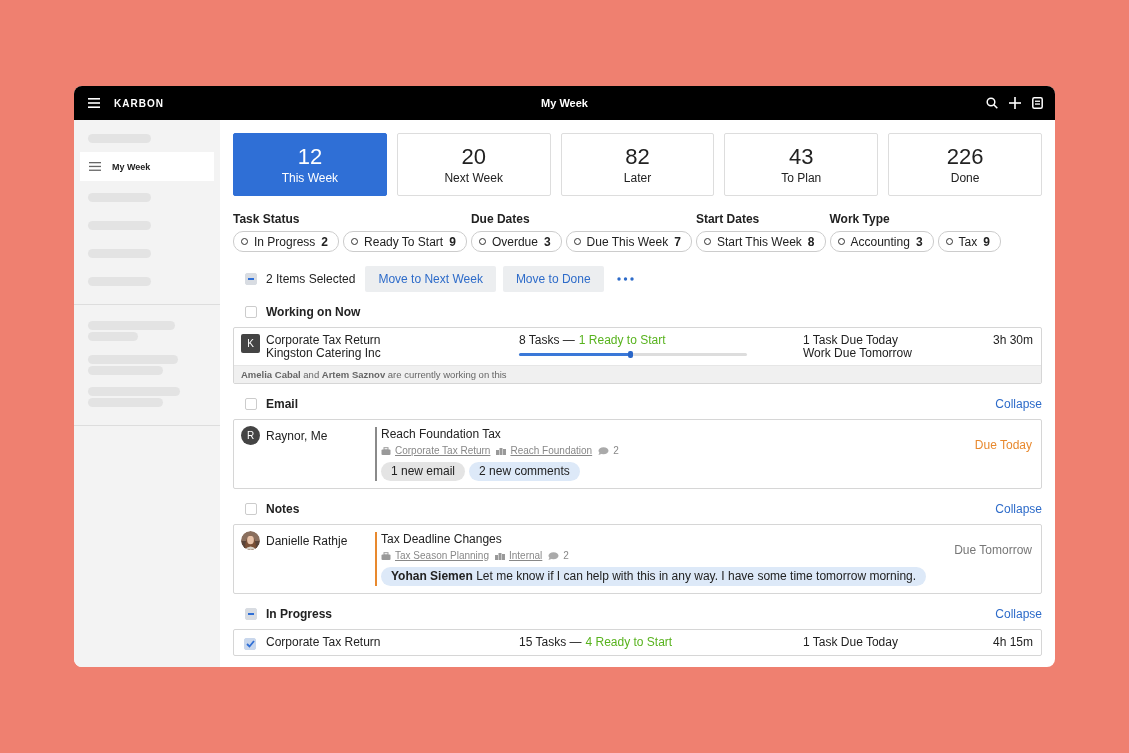  What do you see at coordinates (965, 177) in the screenshot?
I see `stat-label: Done` at bounding box center [965, 177].